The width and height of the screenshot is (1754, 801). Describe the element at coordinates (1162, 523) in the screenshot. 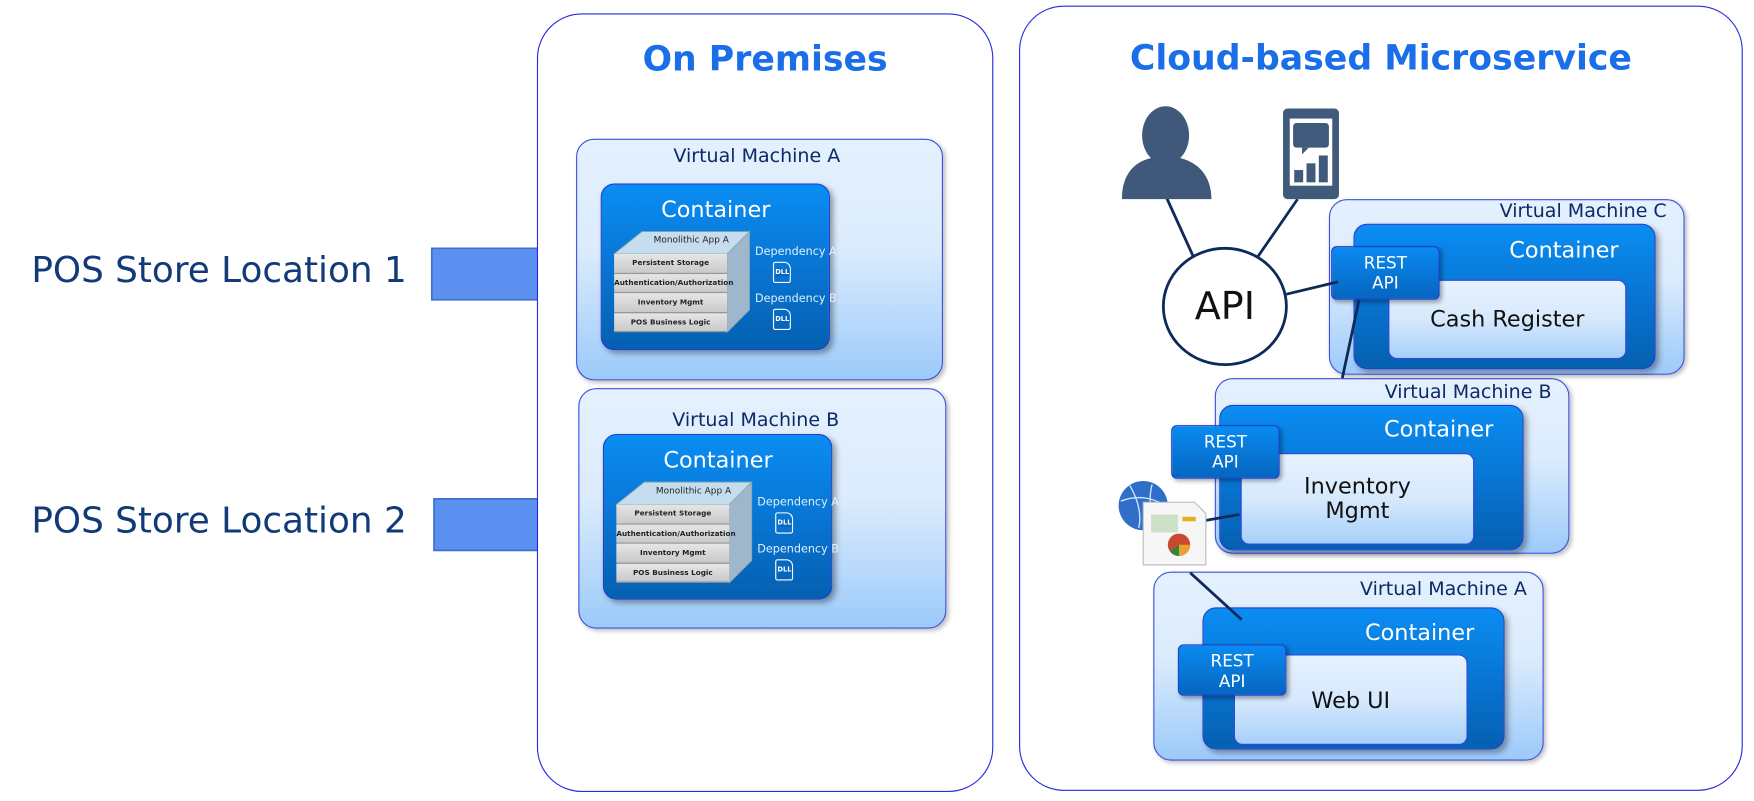

I see `globe-report-icon` at that location.